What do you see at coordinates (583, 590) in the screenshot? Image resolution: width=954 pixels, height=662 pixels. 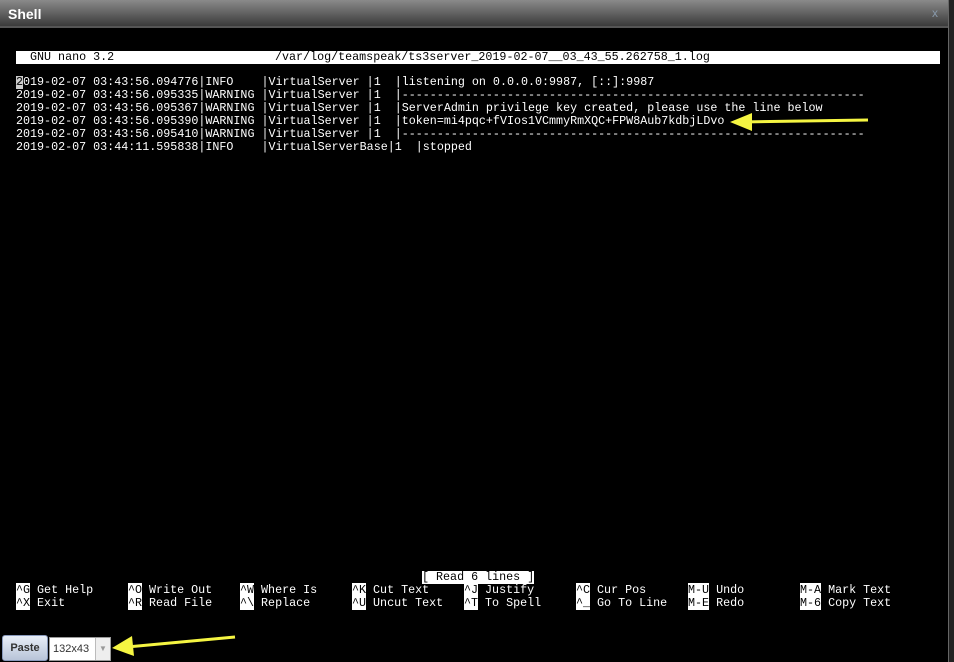 I see `shortcut-key: ^C` at bounding box center [583, 590].